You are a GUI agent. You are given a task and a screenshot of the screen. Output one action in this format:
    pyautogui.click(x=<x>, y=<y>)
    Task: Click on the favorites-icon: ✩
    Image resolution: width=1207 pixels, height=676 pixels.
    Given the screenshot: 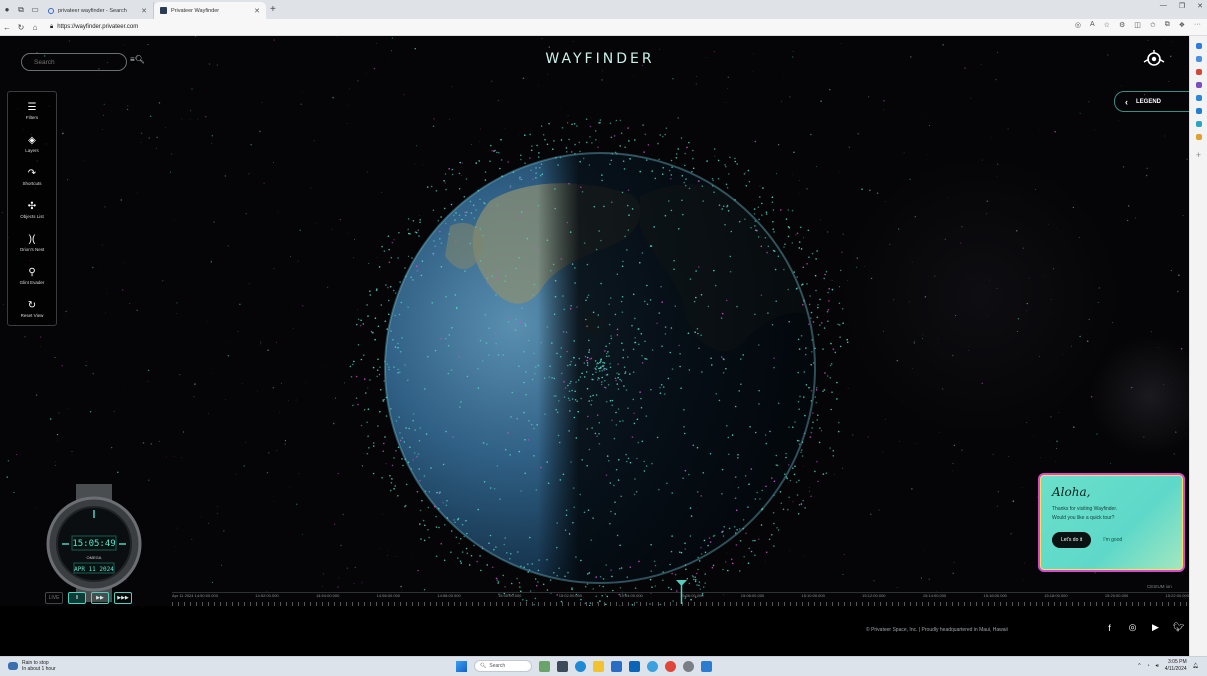 What is the action you would take?
    pyautogui.click(x=1153, y=25)
    